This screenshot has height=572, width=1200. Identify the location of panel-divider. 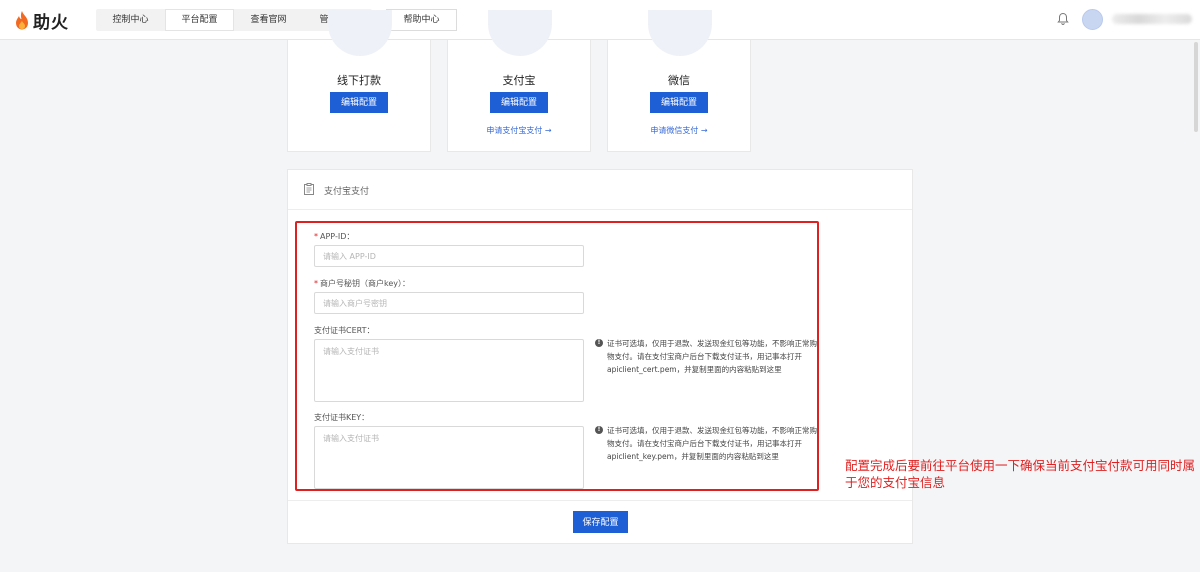
(600, 500).